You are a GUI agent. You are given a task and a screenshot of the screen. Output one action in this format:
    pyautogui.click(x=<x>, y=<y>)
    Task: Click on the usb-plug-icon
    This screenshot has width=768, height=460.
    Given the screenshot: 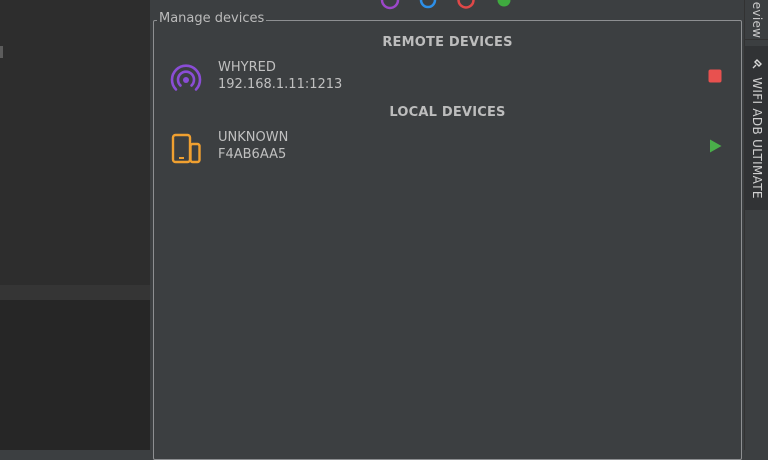 What is the action you would take?
    pyautogui.click(x=757, y=64)
    